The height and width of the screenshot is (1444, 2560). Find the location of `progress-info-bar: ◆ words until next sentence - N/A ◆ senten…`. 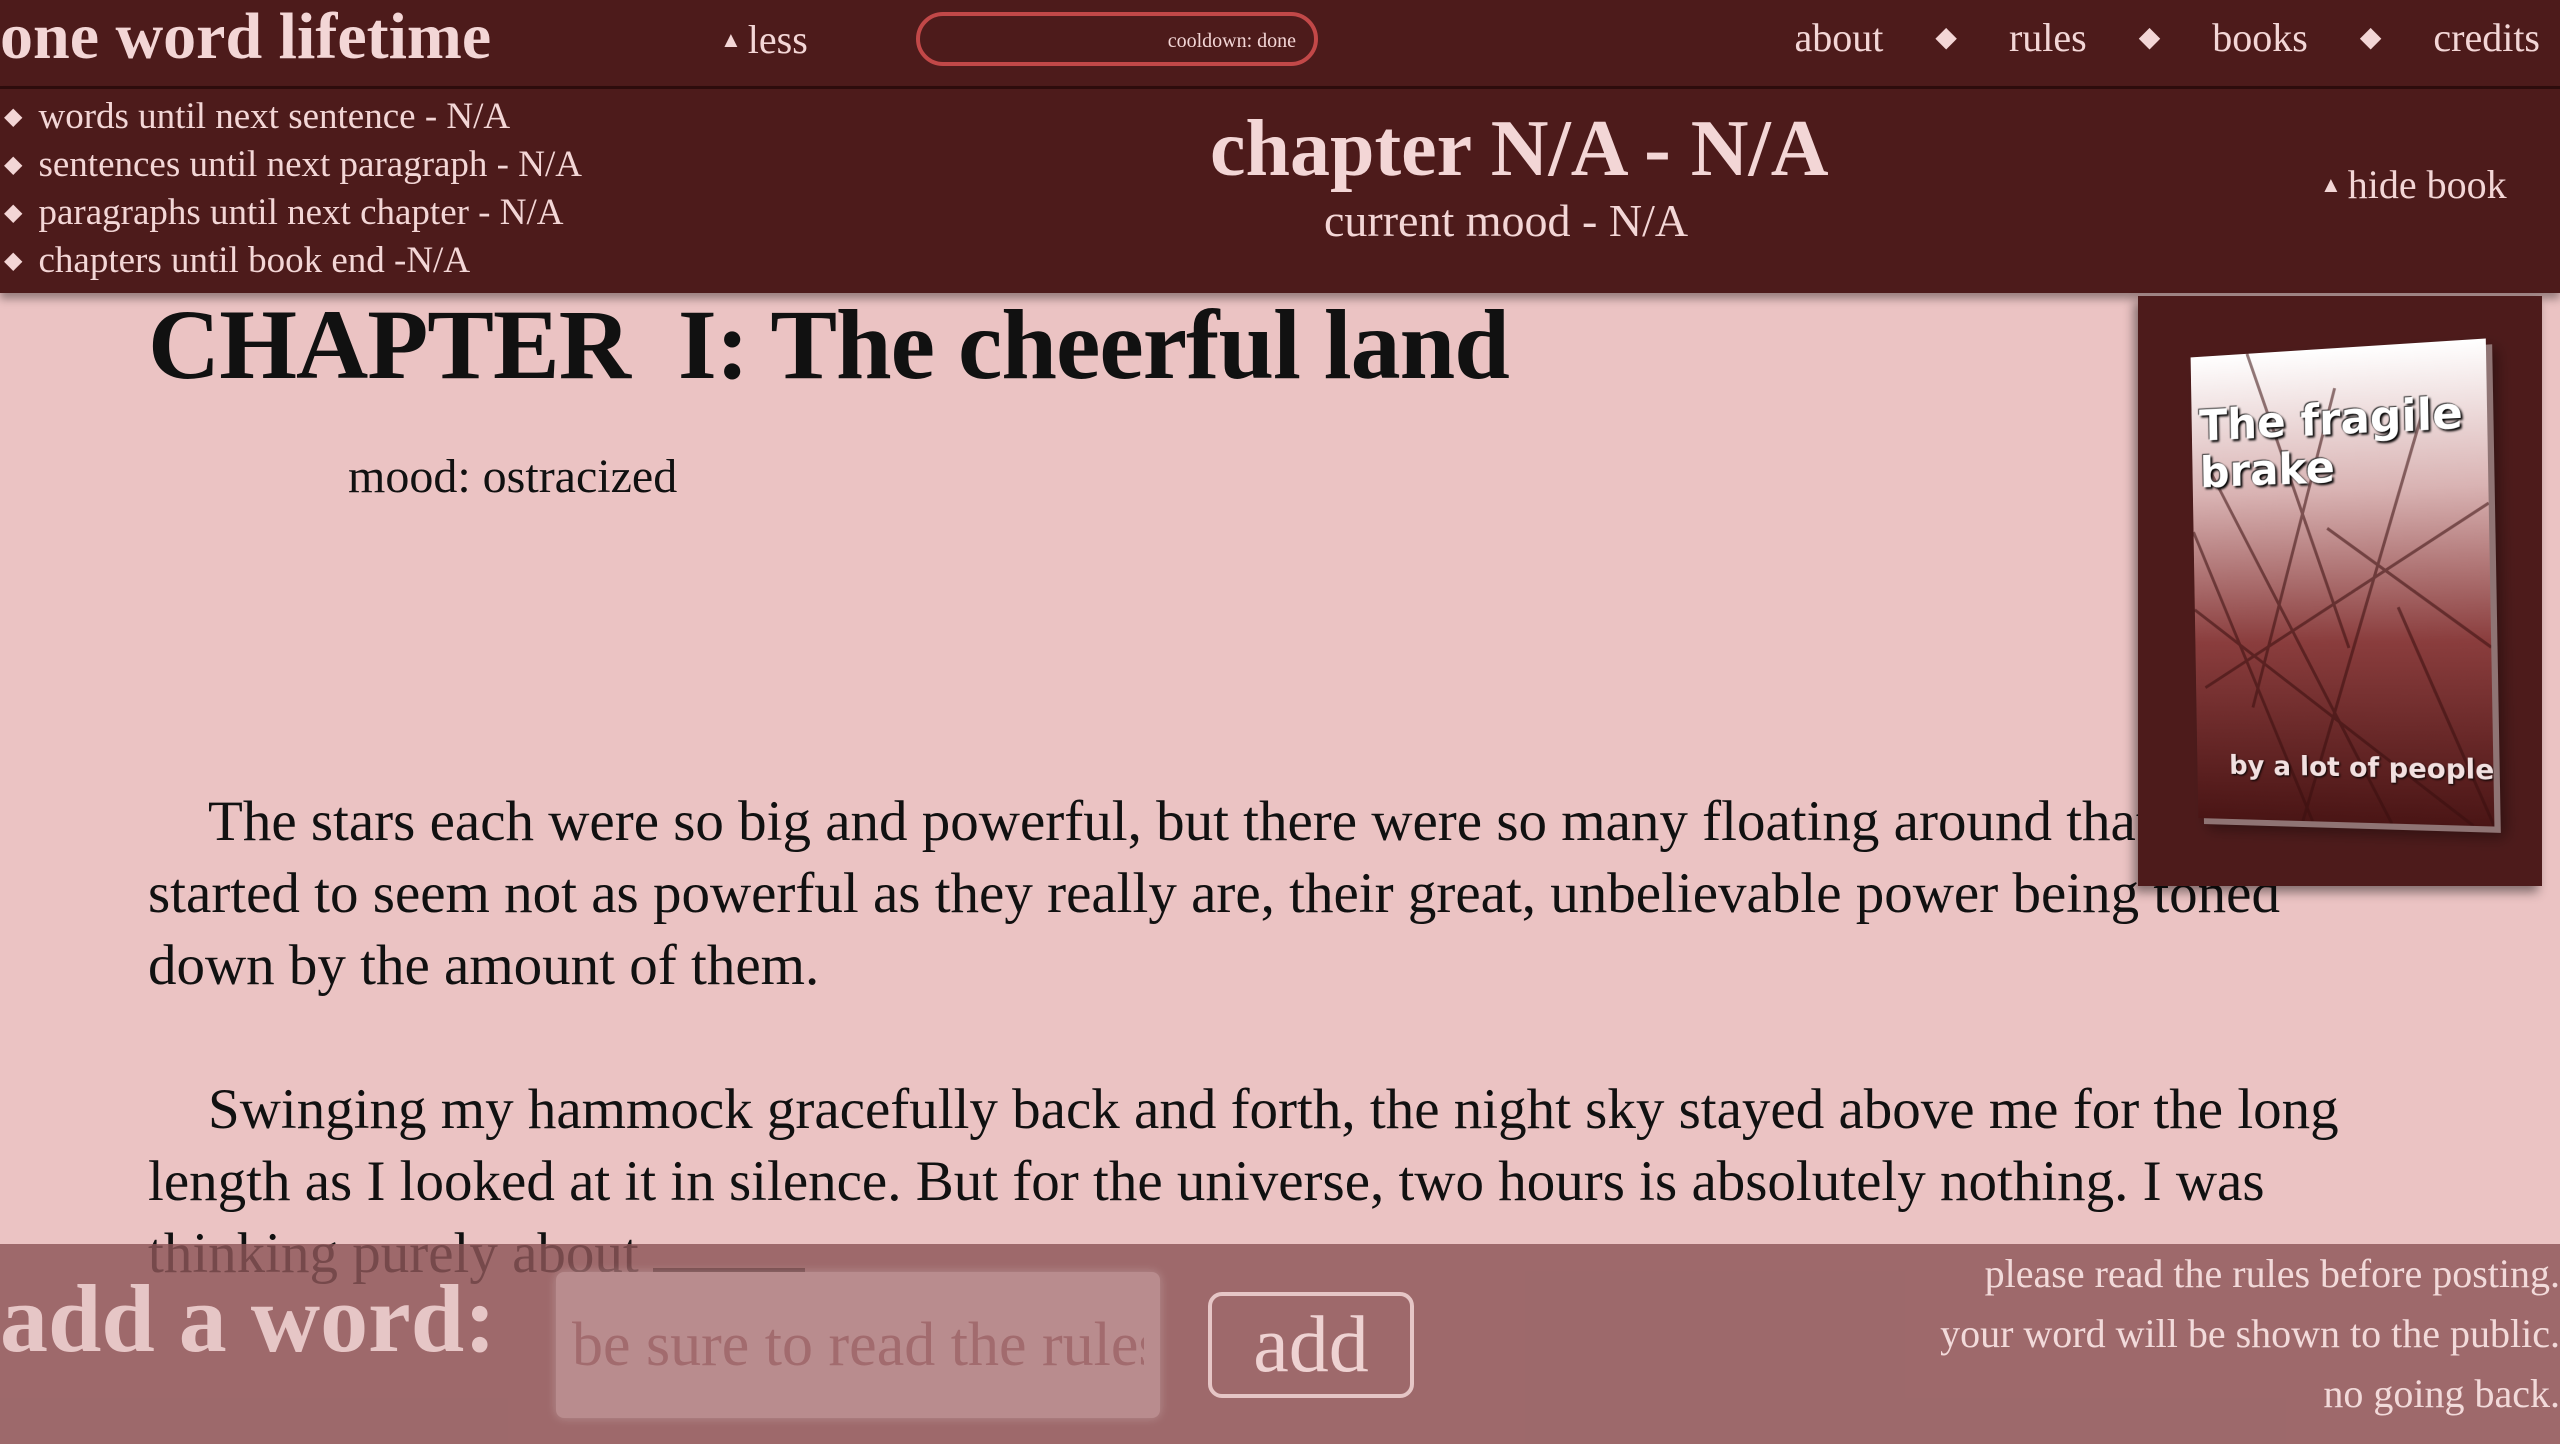

progress-info-bar: ◆ words until next sentence - N/A ◆ senten… is located at coordinates (1280, 191).